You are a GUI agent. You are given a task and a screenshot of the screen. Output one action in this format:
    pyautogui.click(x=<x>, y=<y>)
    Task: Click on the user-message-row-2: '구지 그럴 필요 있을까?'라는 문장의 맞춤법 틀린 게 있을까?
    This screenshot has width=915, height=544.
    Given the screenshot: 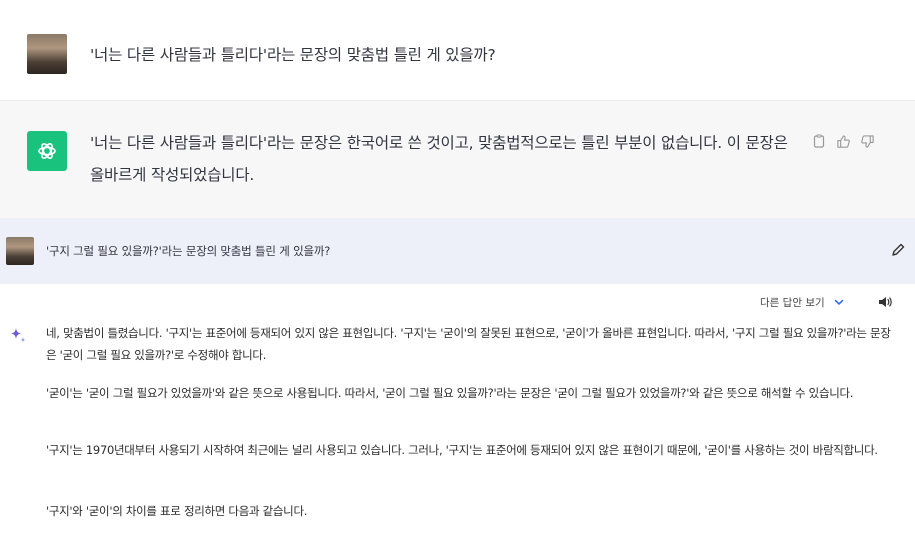 What is the action you would take?
    pyautogui.click(x=457, y=251)
    